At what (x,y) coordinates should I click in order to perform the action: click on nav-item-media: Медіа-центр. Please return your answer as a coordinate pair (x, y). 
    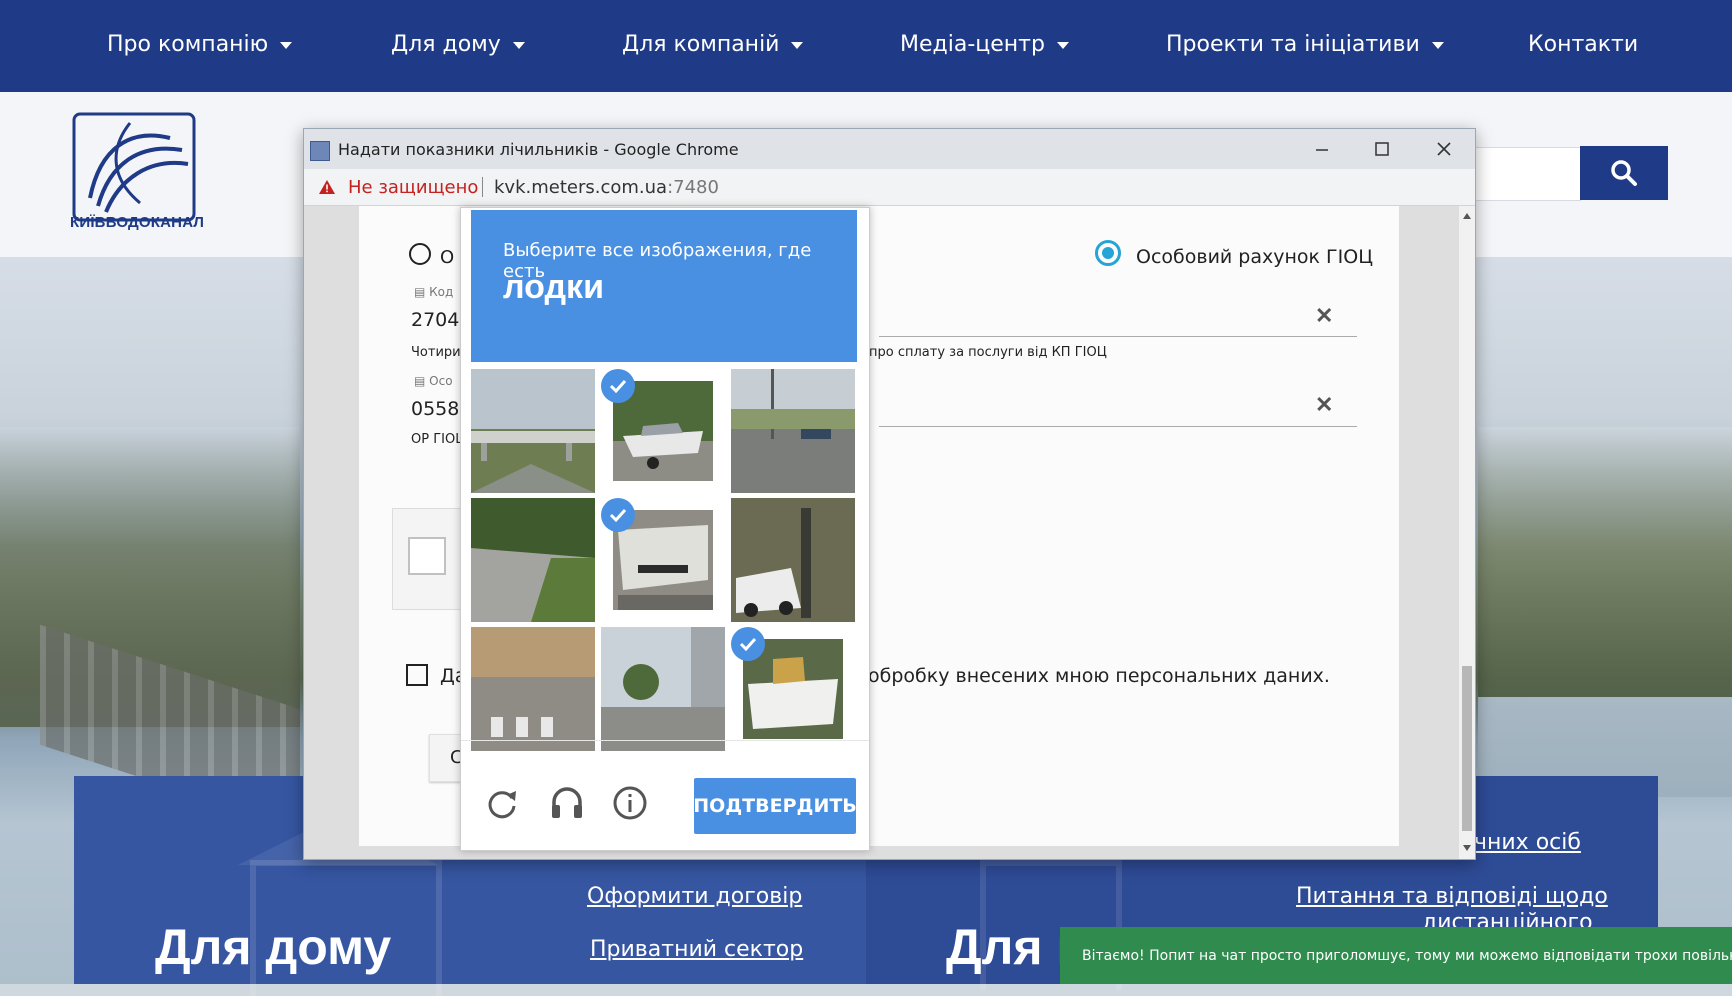
    Looking at the image, I should click on (984, 44).